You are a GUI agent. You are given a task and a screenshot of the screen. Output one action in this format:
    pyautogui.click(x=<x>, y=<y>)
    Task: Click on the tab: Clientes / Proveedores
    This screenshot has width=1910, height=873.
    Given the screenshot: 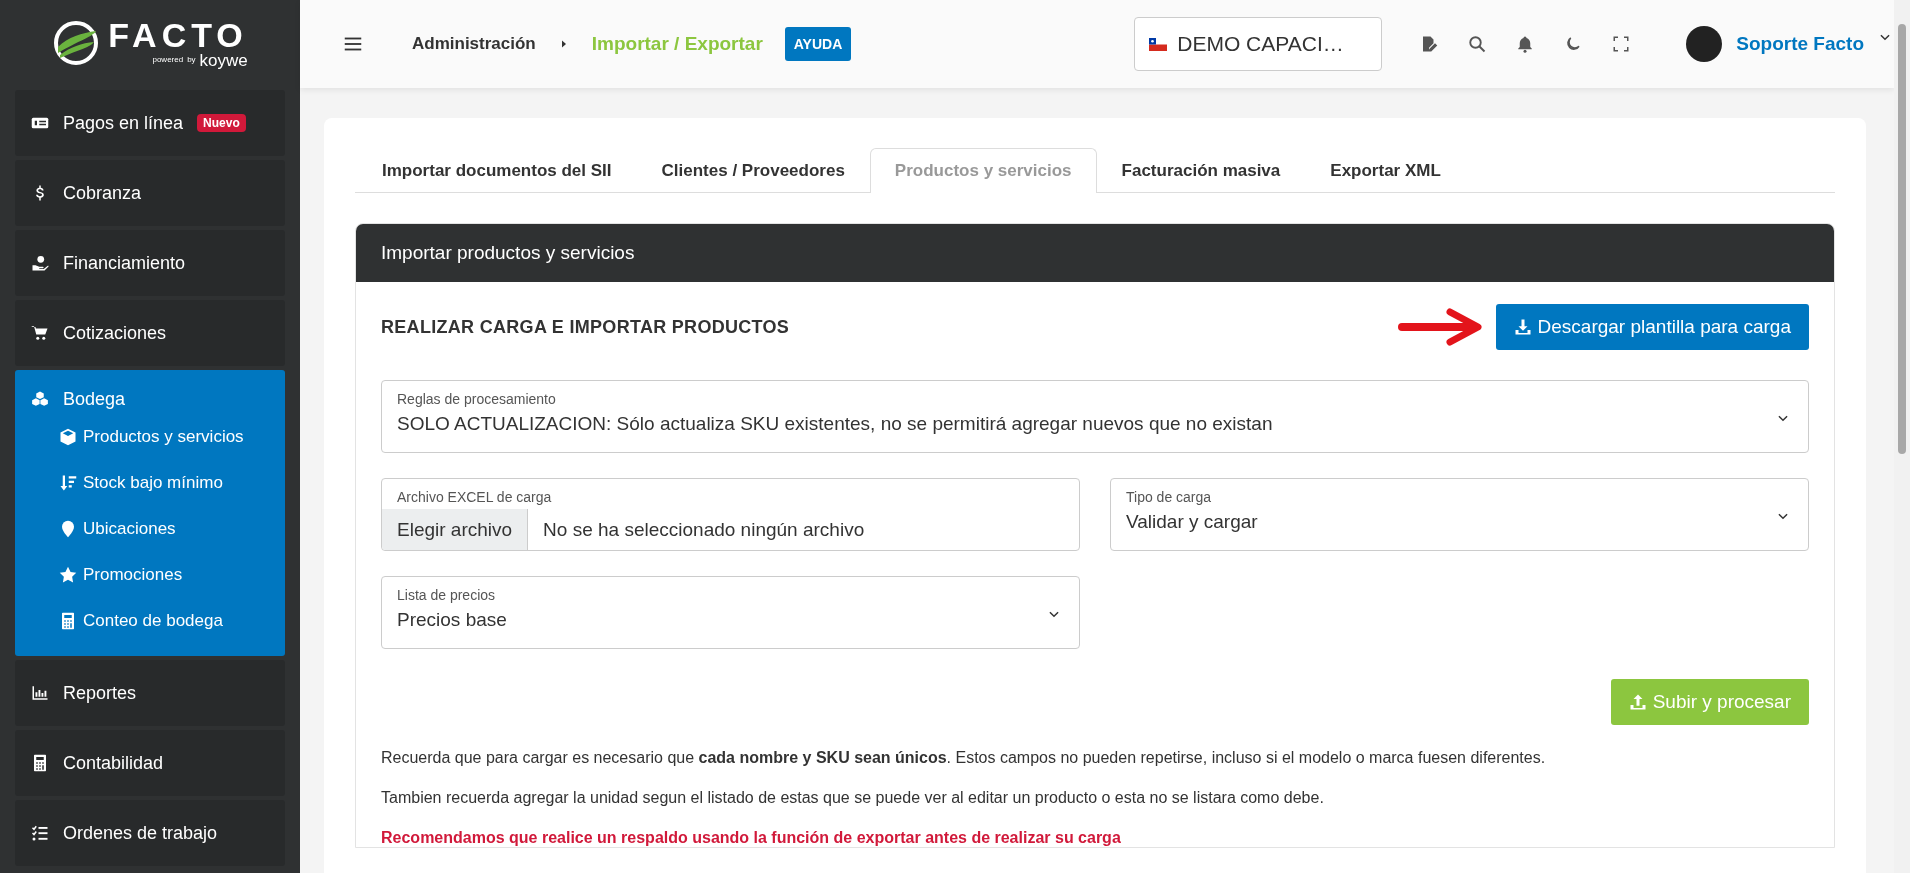 What is the action you would take?
    pyautogui.click(x=753, y=170)
    